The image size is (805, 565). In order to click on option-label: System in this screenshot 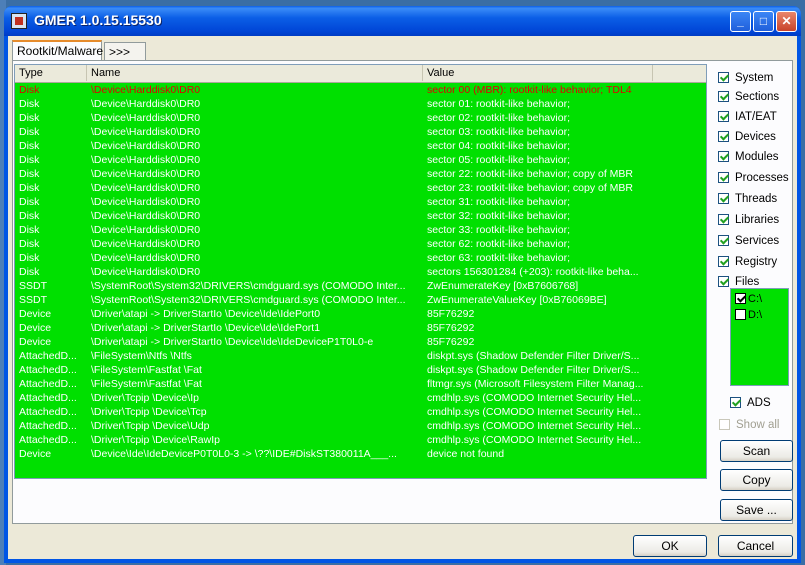, I will do `click(754, 78)`.